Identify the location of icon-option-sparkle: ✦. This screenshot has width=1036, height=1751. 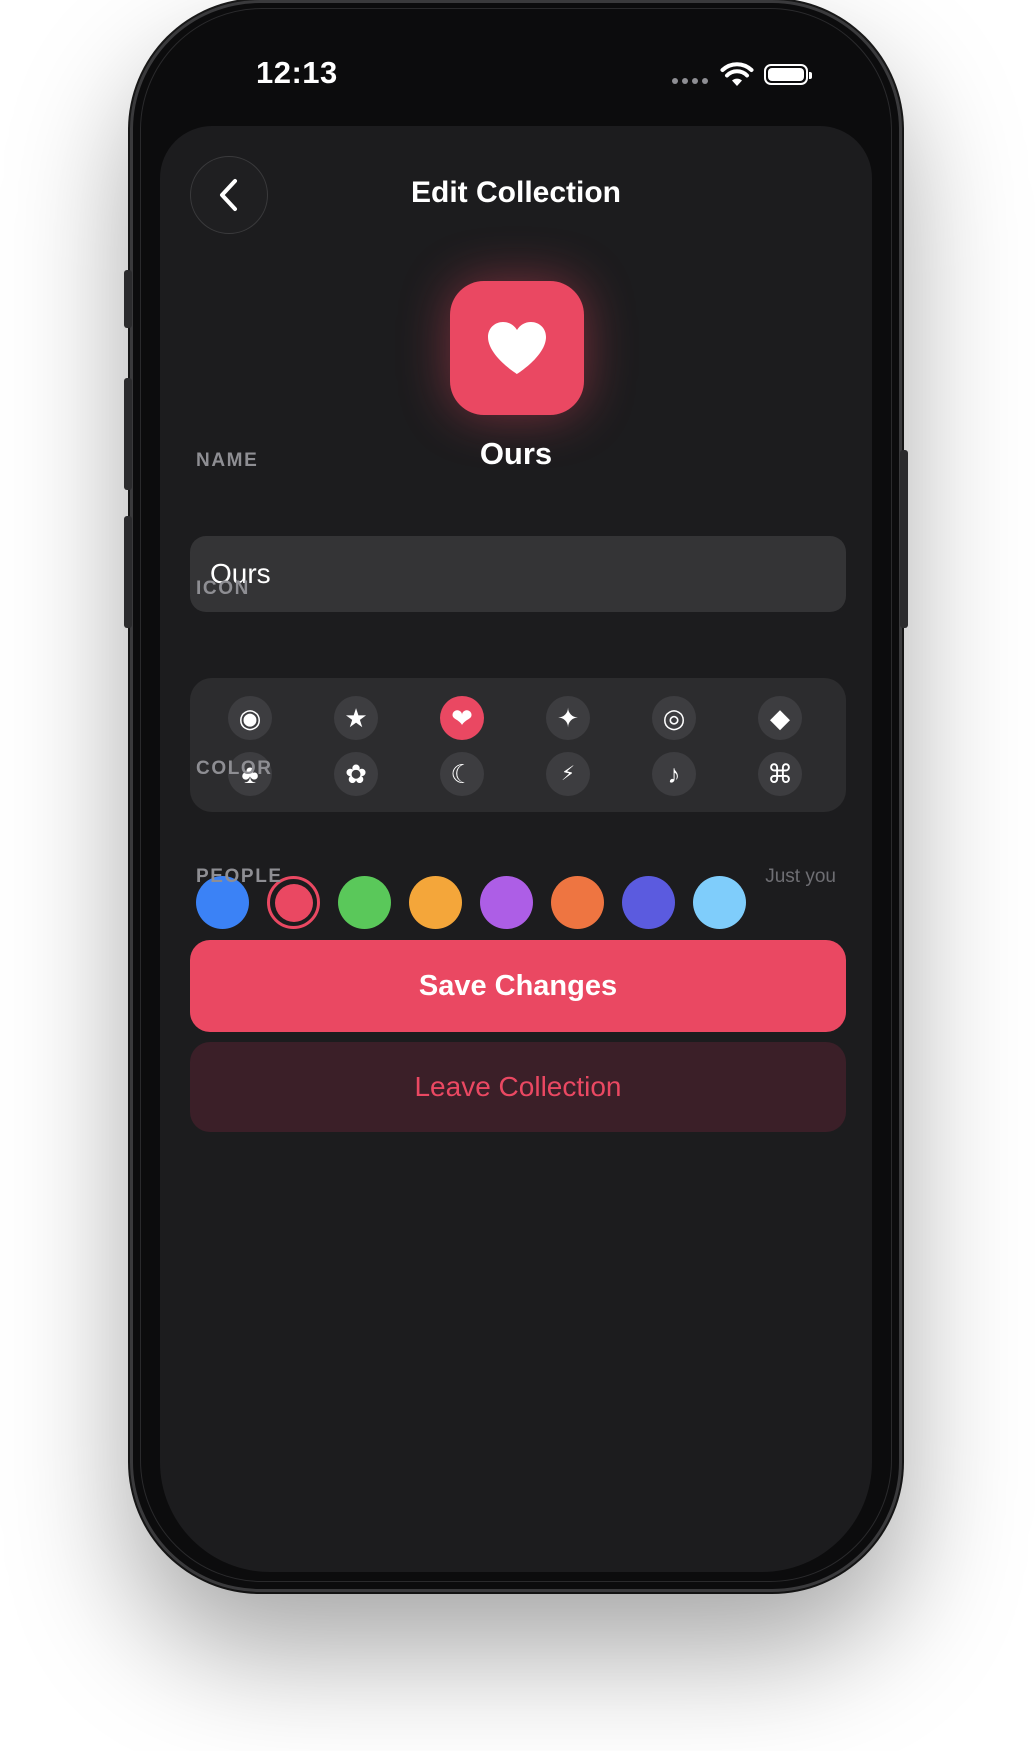
(568, 718).